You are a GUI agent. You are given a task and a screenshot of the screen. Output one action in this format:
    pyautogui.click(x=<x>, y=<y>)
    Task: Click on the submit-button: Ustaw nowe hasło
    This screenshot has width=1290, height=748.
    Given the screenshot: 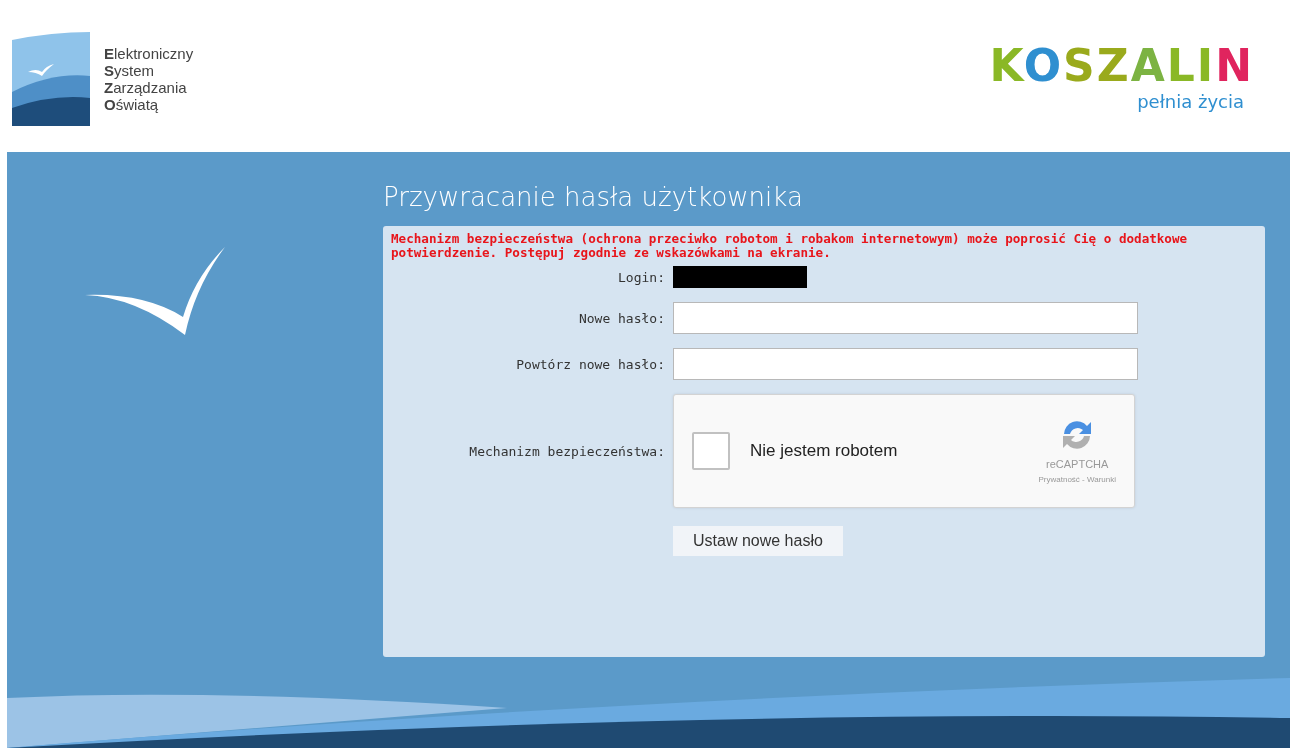 What is the action you would take?
    pyautogui.click(x=758, y=541)
    